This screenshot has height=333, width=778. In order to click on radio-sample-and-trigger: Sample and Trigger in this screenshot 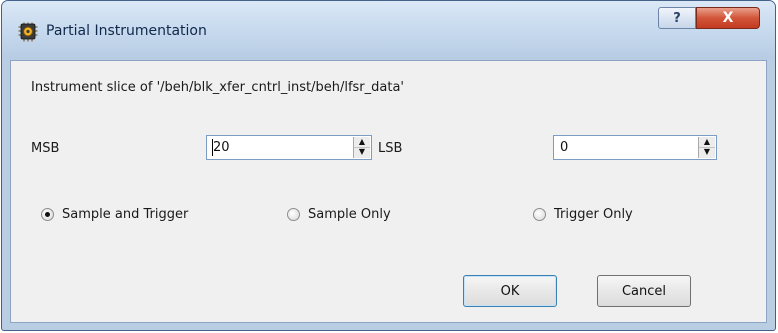, I will do `click(114, 214)`.